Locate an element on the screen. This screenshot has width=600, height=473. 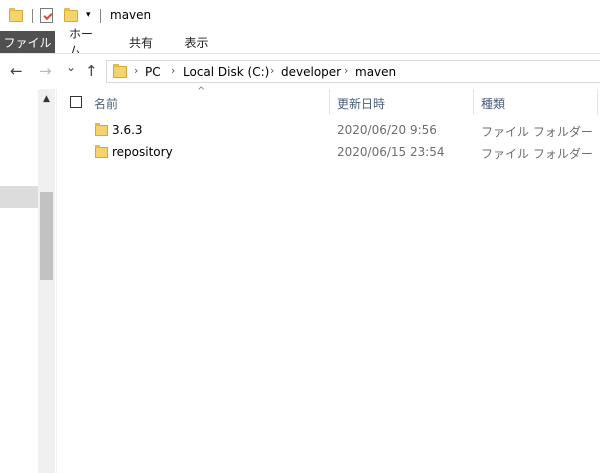
new-folder-icon is located at coordinates (71, 15).